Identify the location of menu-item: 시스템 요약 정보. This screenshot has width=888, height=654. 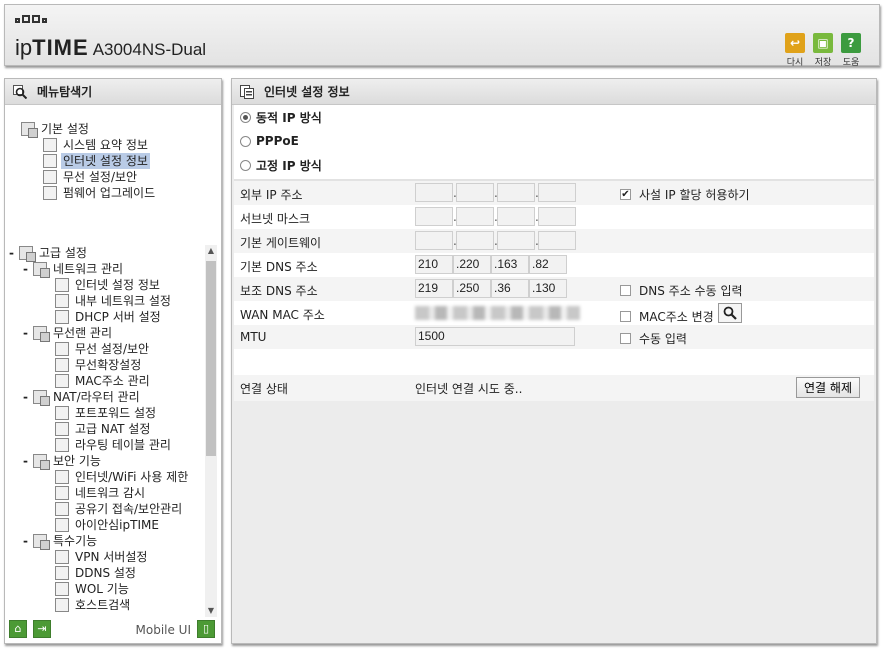
(89, 145).